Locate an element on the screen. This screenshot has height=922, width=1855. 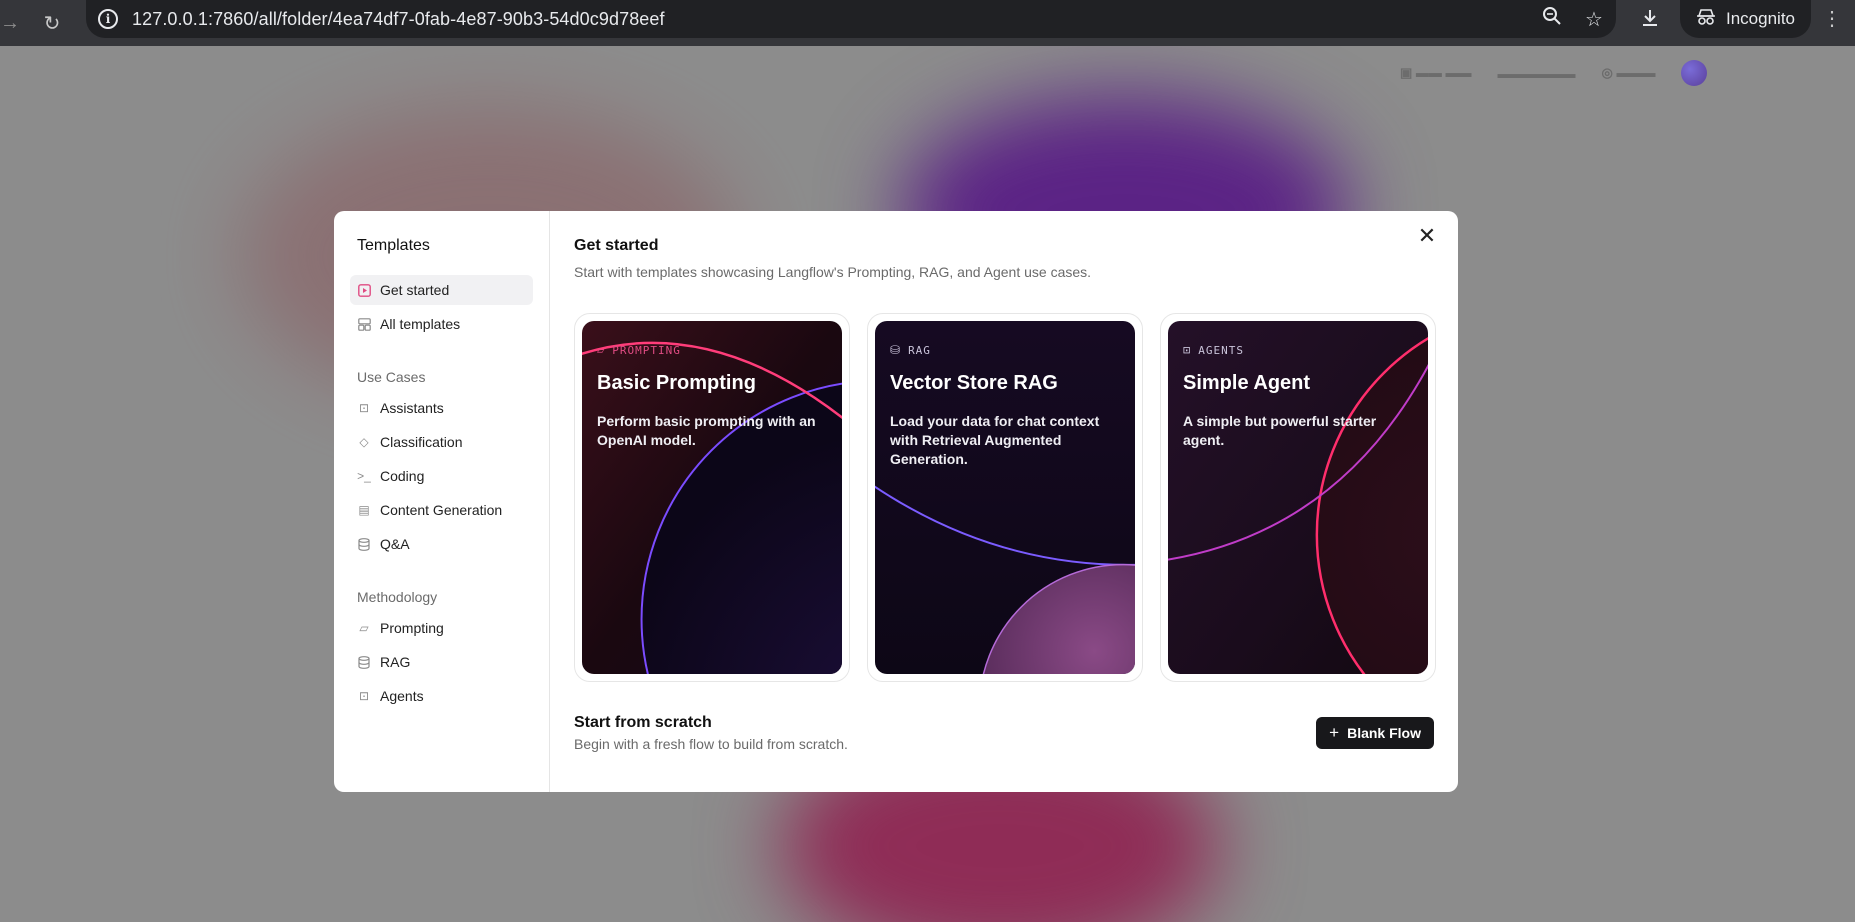
card-tag: ⊡ AGENTS is located at coordinates (1298, 350).